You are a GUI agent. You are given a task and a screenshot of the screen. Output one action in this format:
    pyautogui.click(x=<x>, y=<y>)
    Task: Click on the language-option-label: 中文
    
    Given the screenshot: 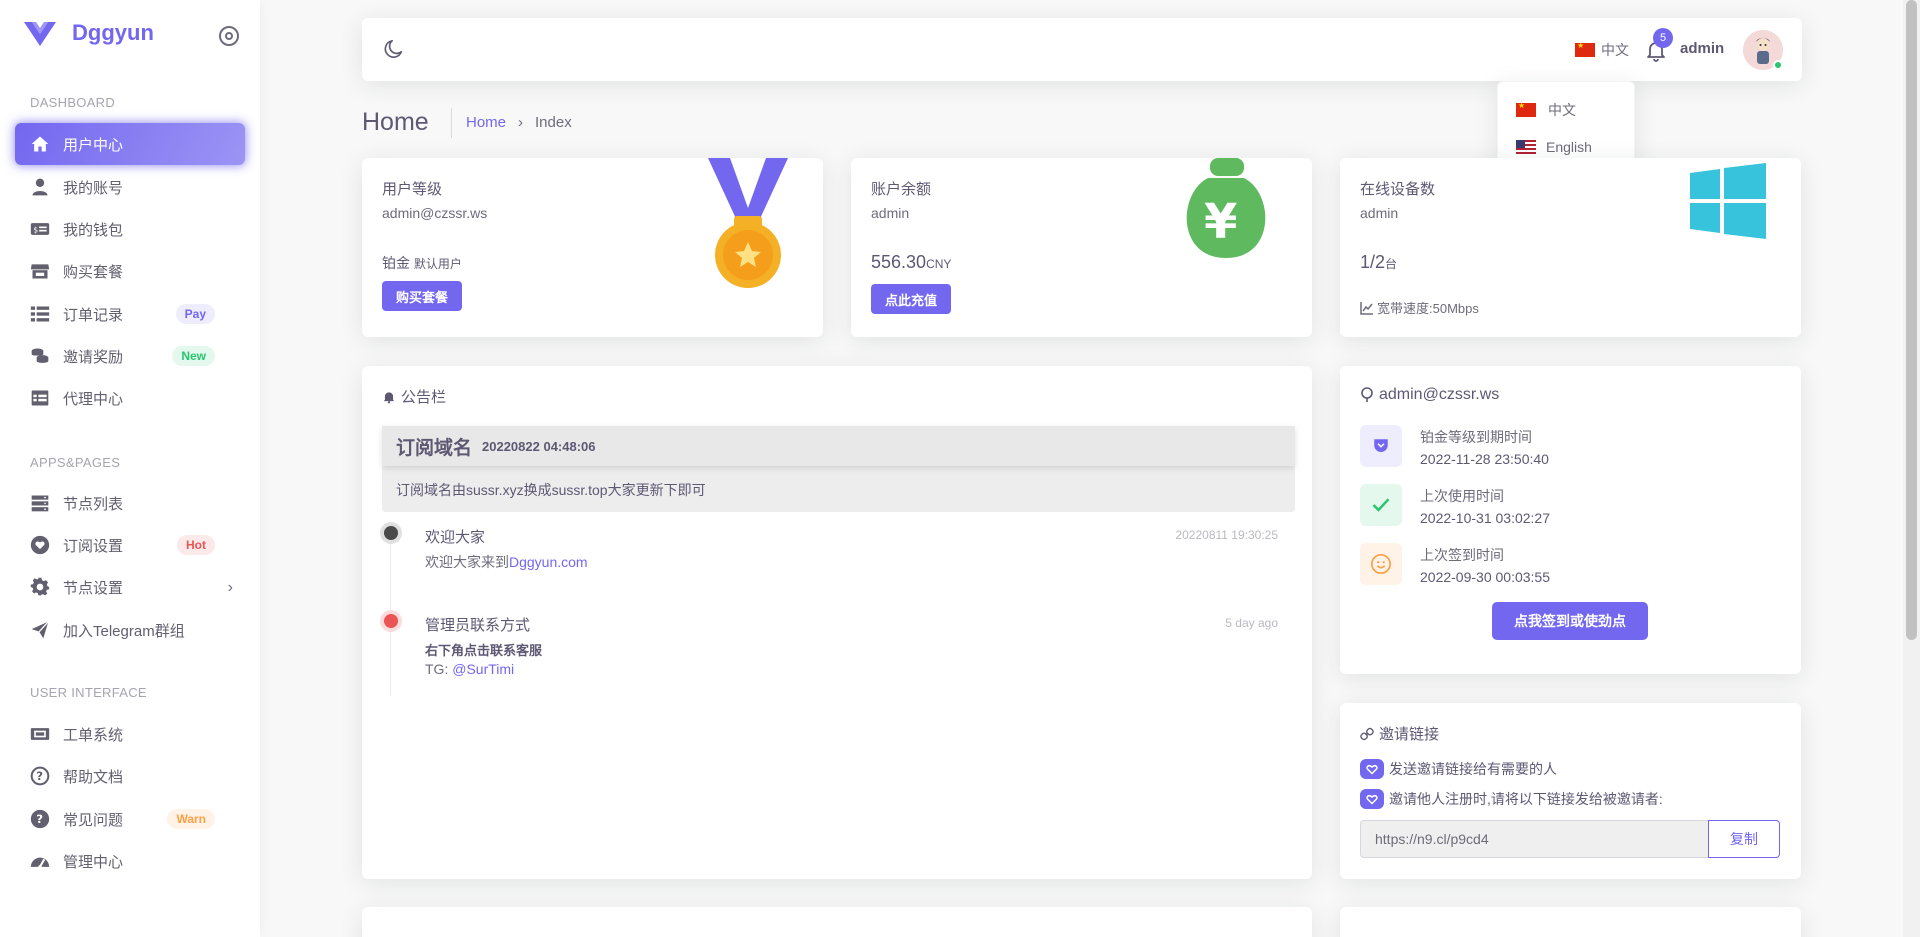 What is the action you would take?
    pyautogui.click(x=1562, y=110)
    